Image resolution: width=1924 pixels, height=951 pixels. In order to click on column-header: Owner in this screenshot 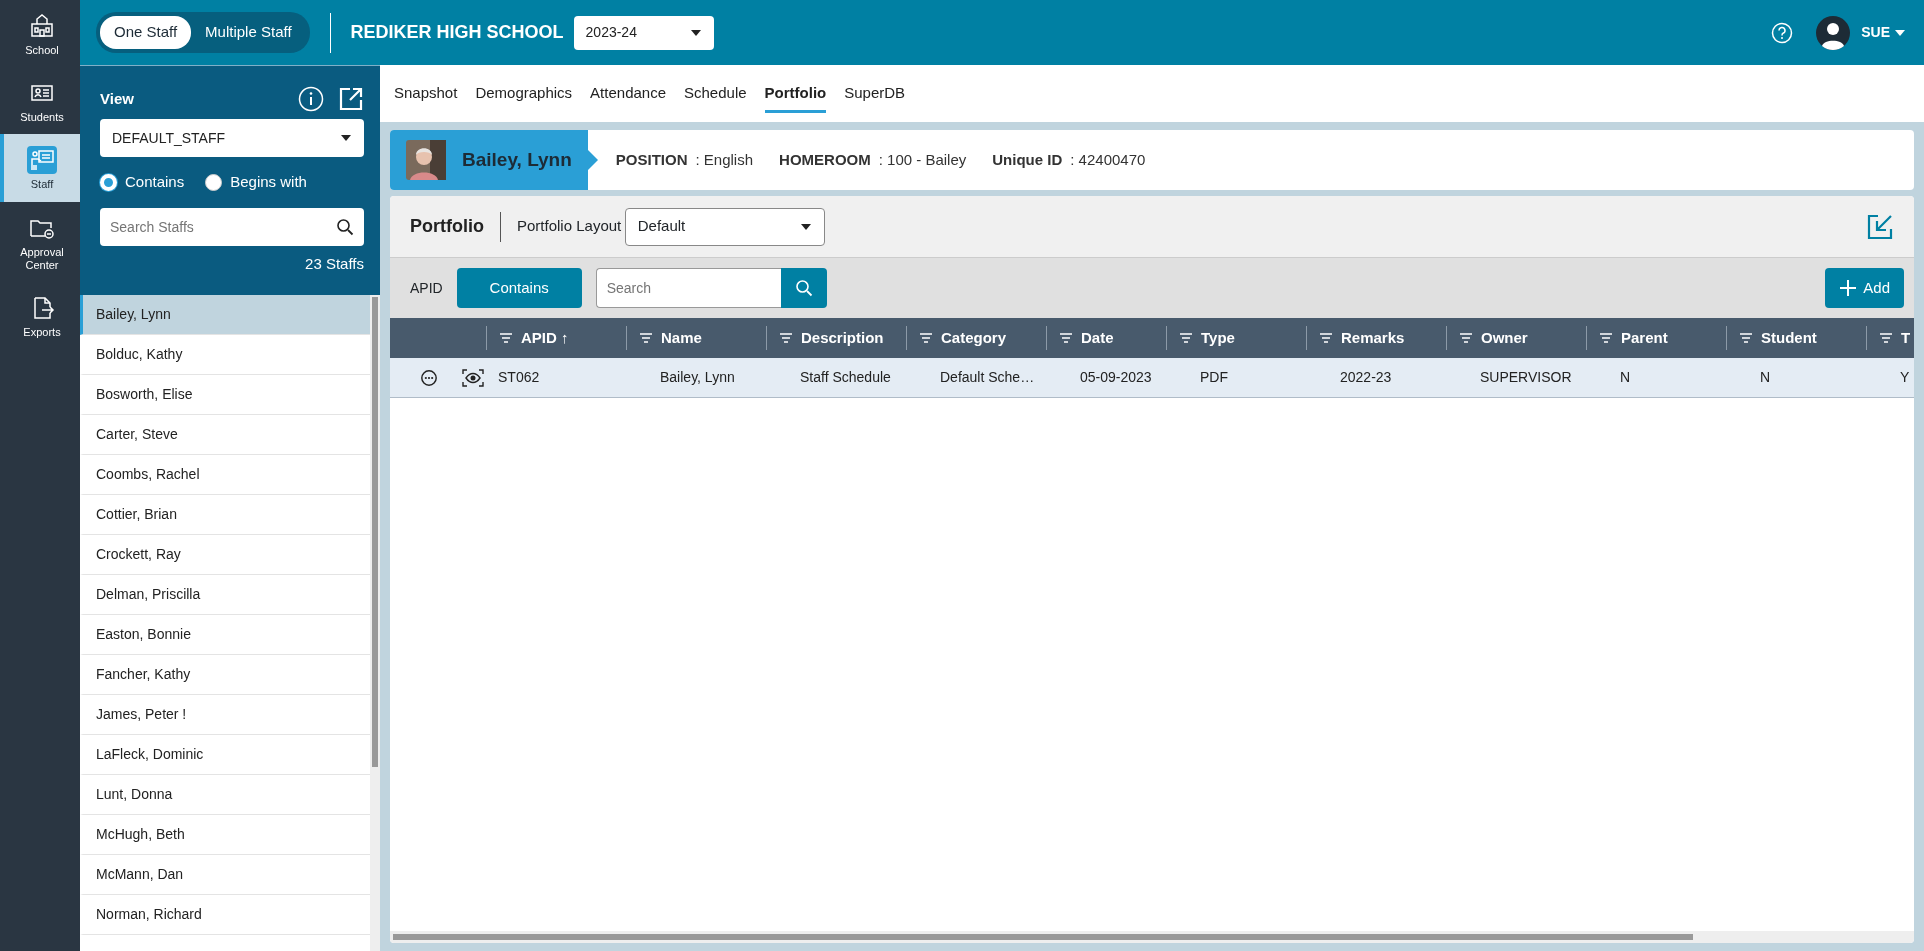, I will do `click(1504, 338)`.